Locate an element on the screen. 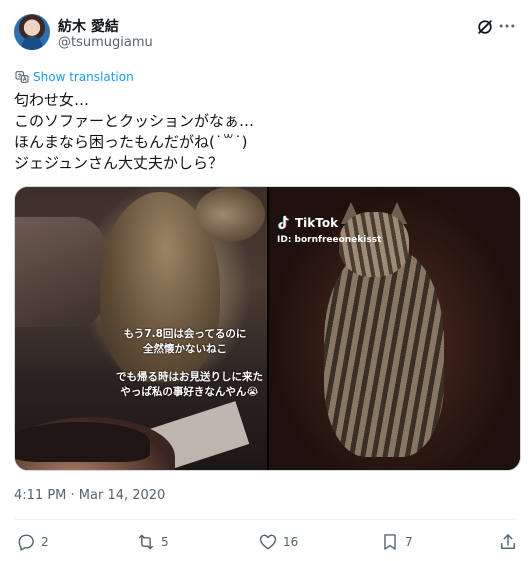 Image resolution: width=531 pixels, height=561 pixels. like-button: 16 is located at coordinates (278, 542).